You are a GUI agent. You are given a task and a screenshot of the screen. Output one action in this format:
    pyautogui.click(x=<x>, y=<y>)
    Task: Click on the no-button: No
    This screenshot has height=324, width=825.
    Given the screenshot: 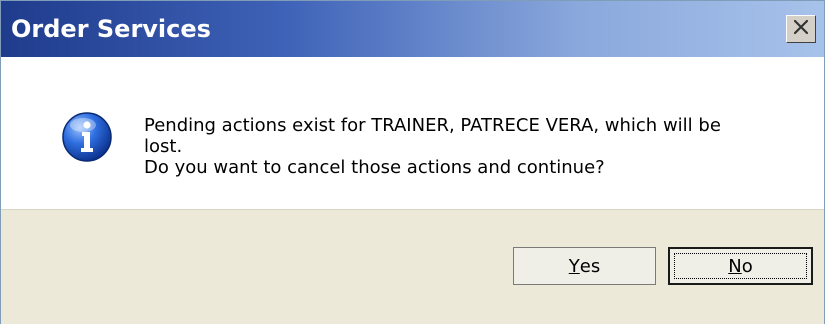 What is the action you would take?
    pyautogui.click(x=740, y=266)
    